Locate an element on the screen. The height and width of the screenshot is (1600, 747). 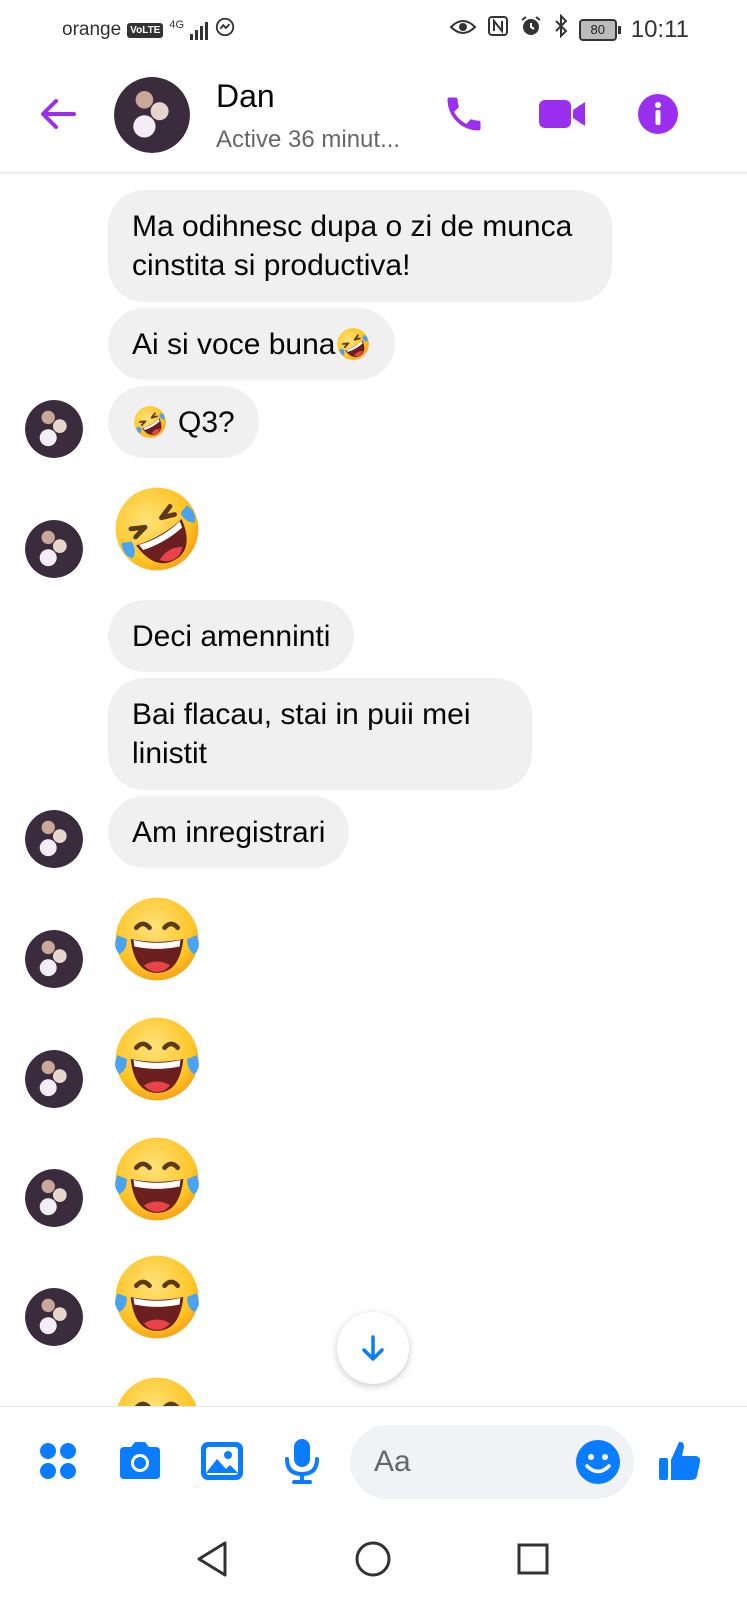
microphone-icon is located at coordinates (302, 1461).